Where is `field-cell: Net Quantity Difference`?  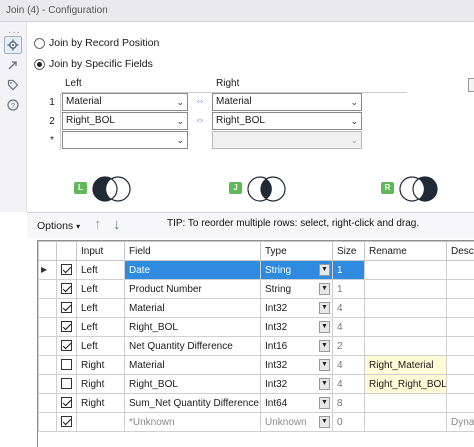 field-cell: Net Quantity Difference is located at coordinates (192, 346).